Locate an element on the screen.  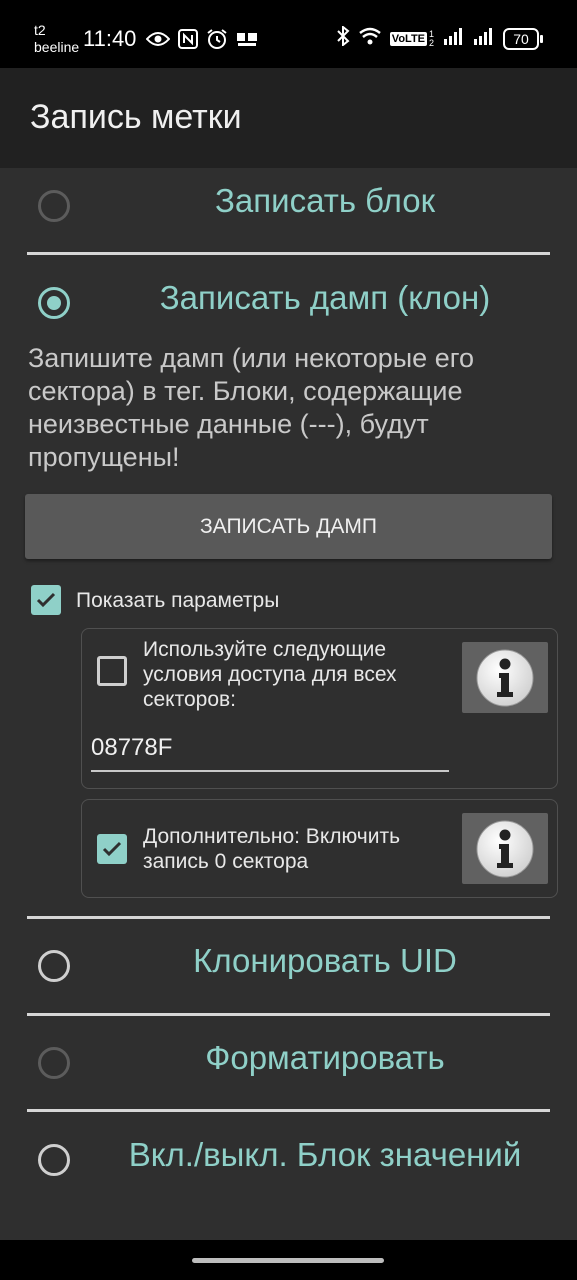
option-label: Вкл./выкл. Блок значений is located at coordinates (325, 1155).